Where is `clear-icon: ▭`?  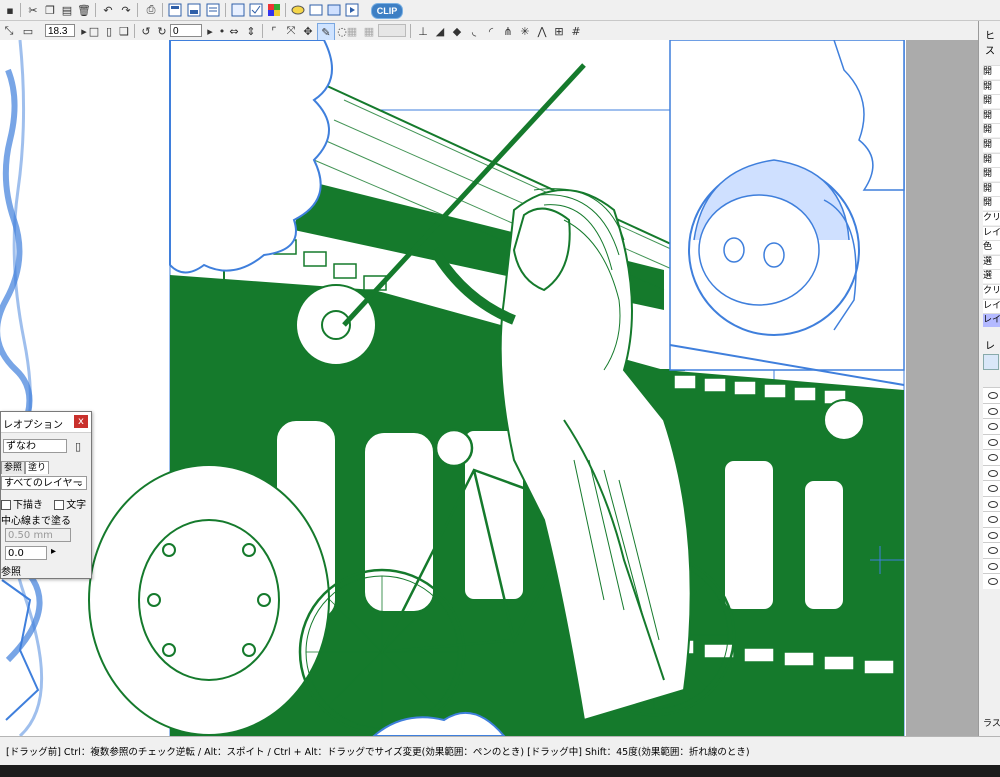
clear-icon: ▭ is located at coordinates (28, 31).